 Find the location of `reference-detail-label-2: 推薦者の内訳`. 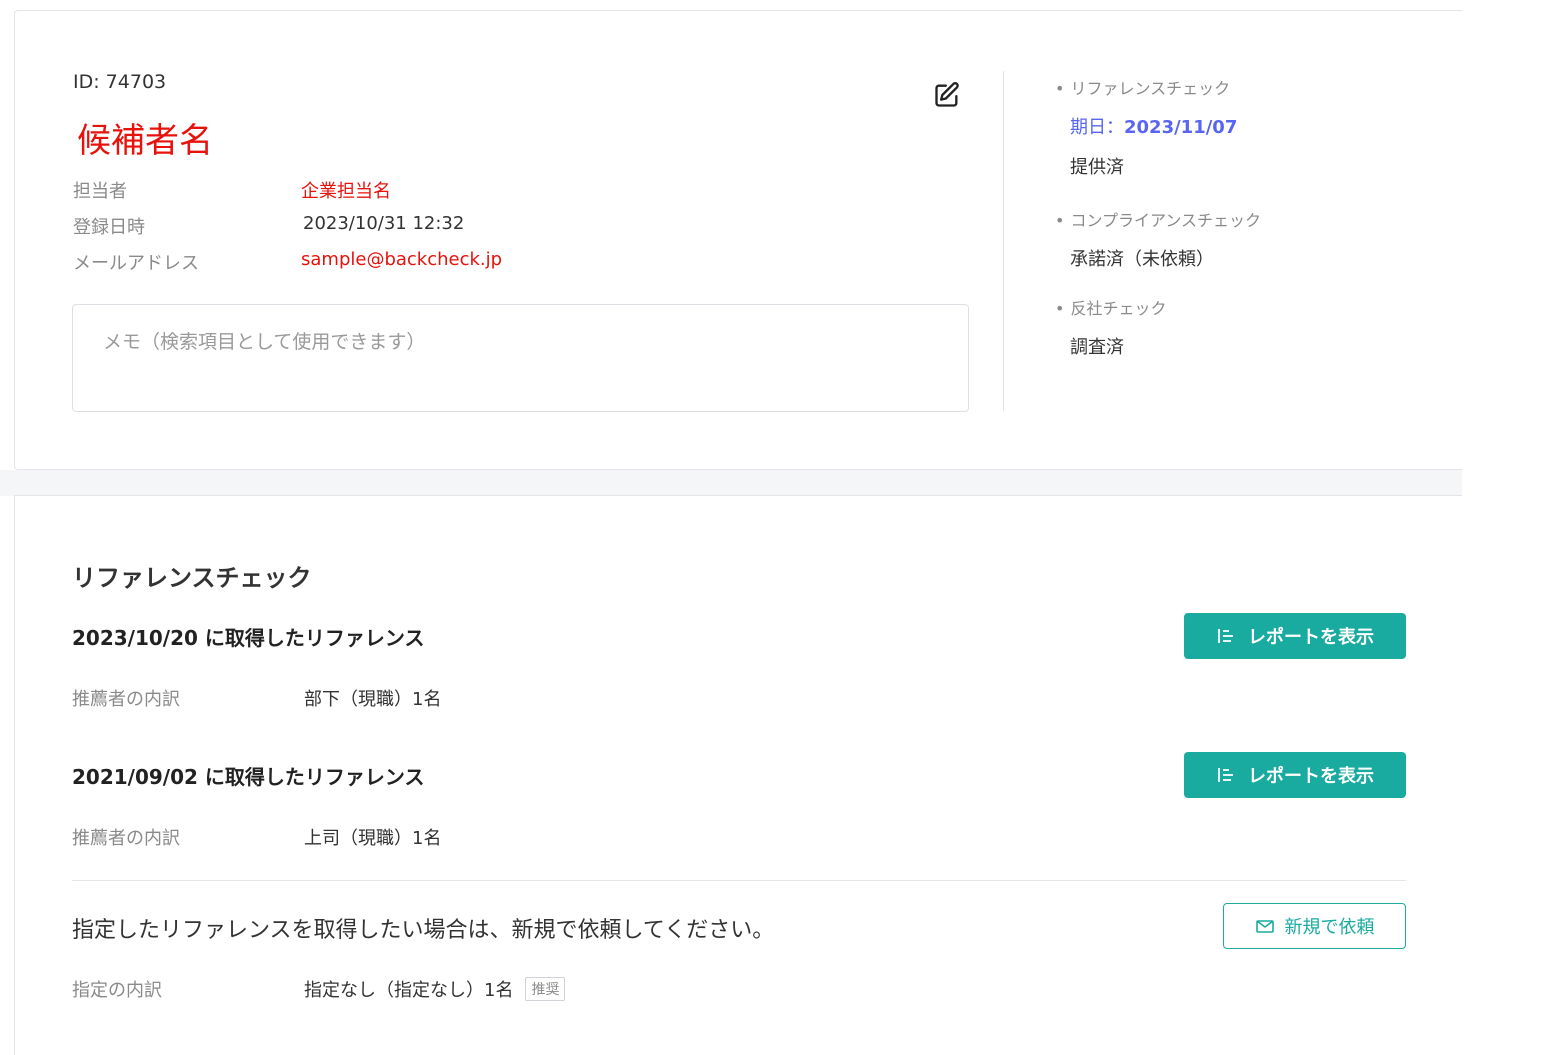

reference-detail-label-2: 推薦者の内訳 is located at coordinates (126, 838).